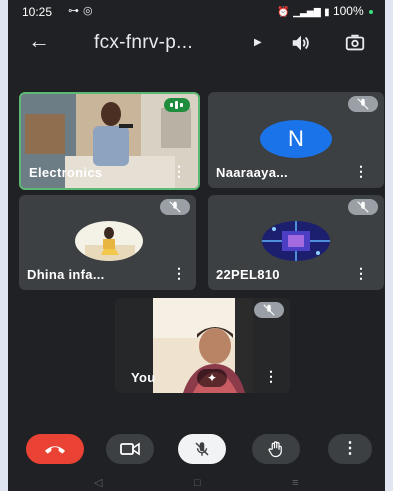  I want to click on charging-dot, so click(371, 11).